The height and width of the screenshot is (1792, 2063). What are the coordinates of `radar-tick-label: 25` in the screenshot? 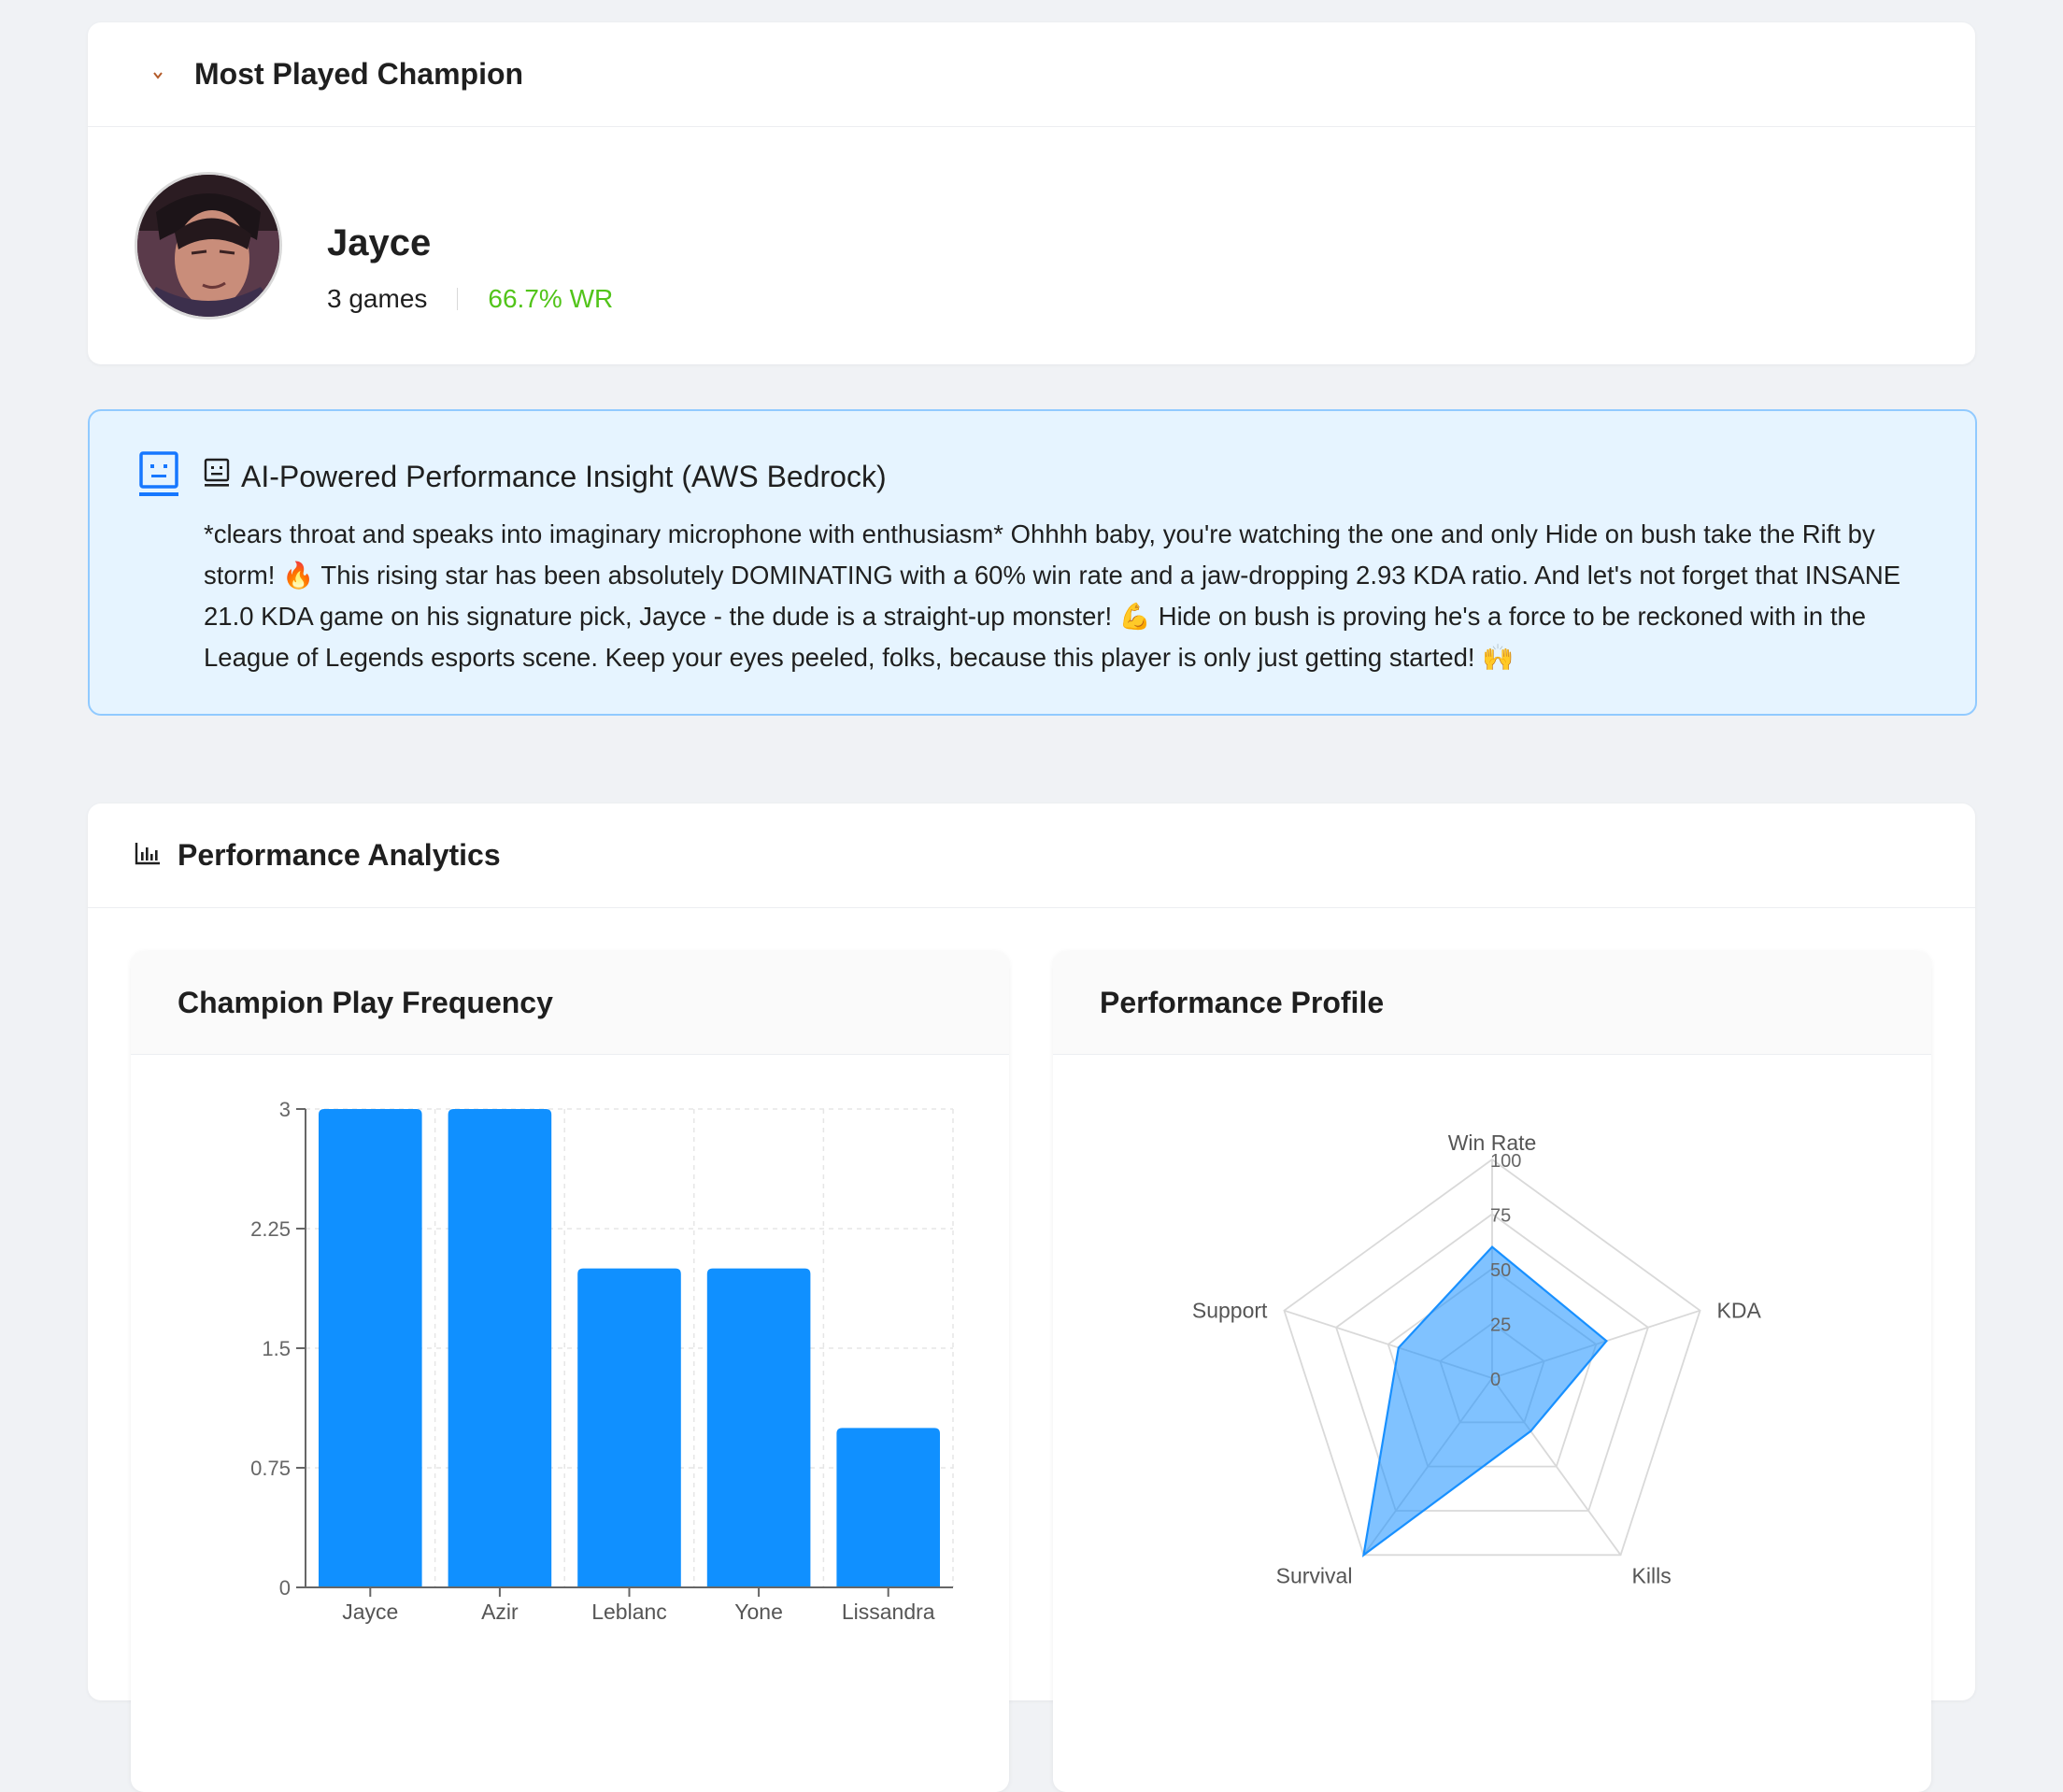 It's located at (1500, 1326).